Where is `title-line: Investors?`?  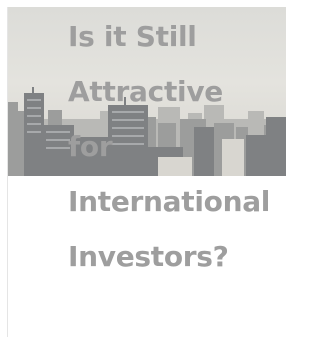 title-line: Investors? is located at coordinates (148, 256).